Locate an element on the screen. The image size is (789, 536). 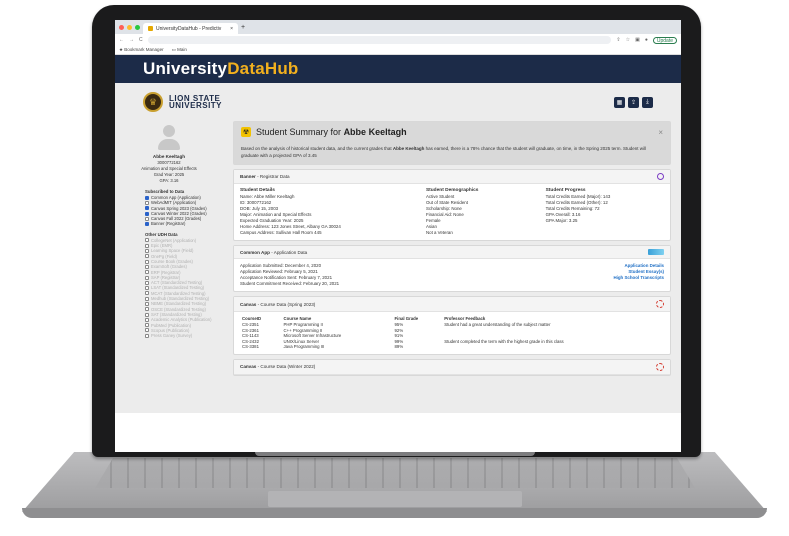
favicon-icon is located at coordinates (150, 28).